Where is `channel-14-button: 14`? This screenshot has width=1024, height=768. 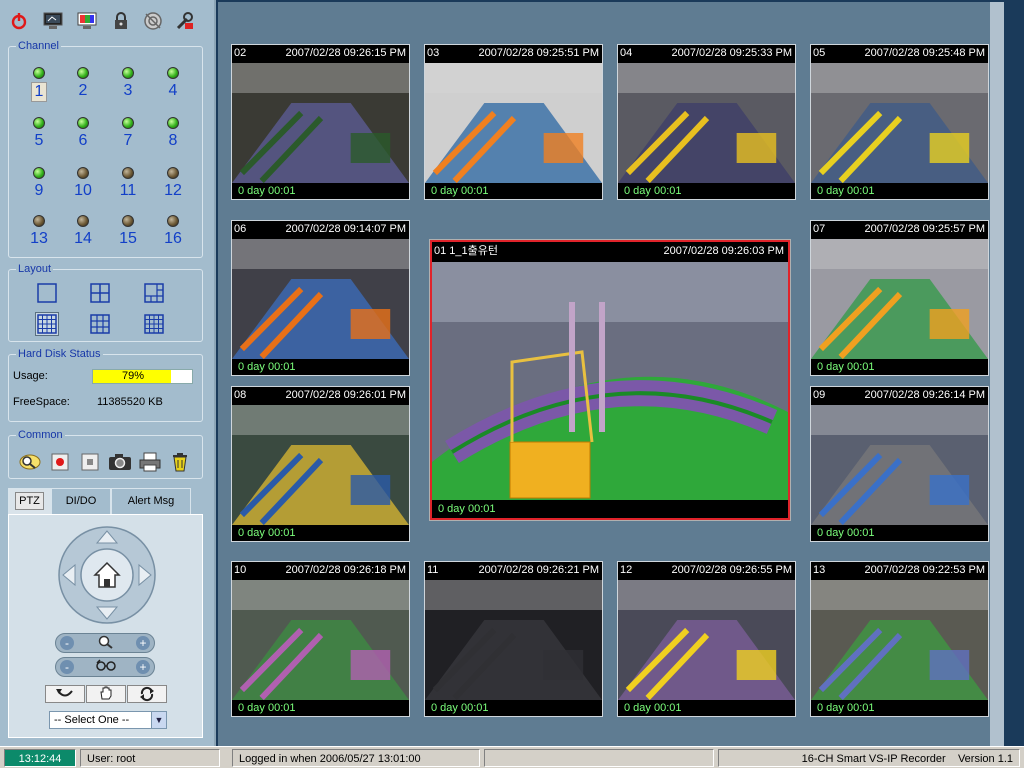 channel-14-button: 14 is located at coordinates (83, 231).